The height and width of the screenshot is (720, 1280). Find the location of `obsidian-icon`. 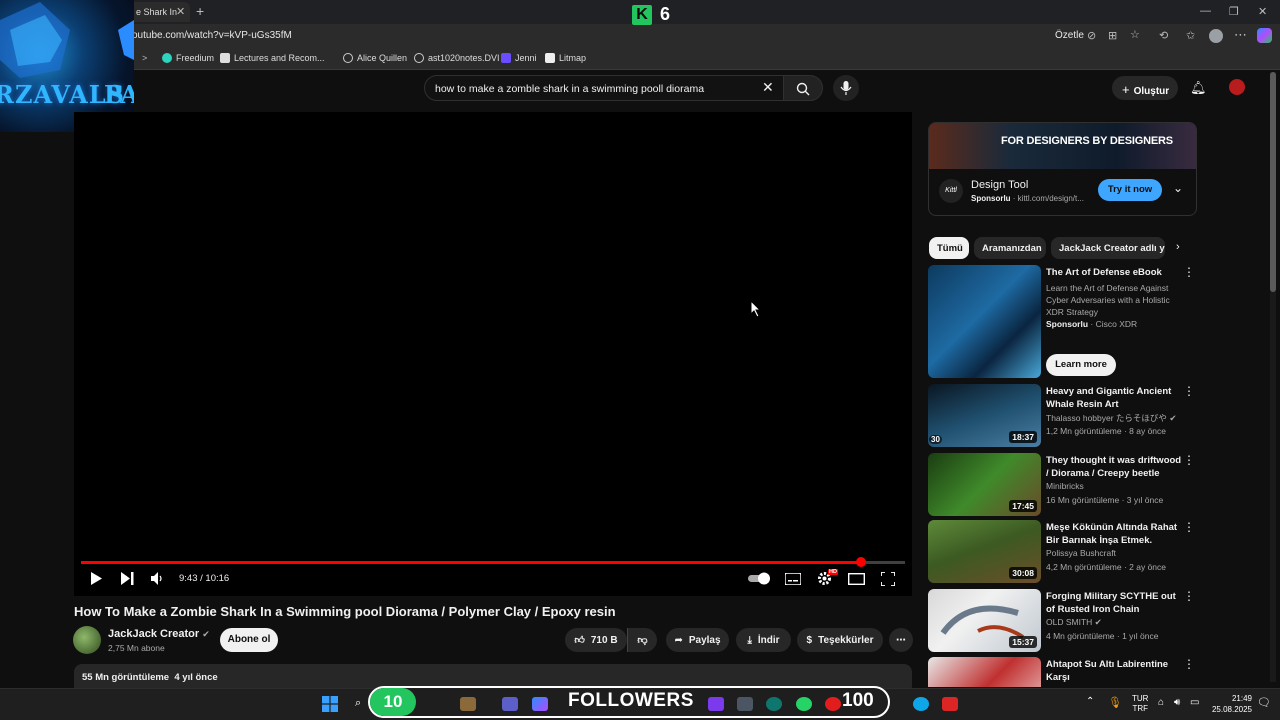

obsidian-icon is located at coordinates (716, 704).